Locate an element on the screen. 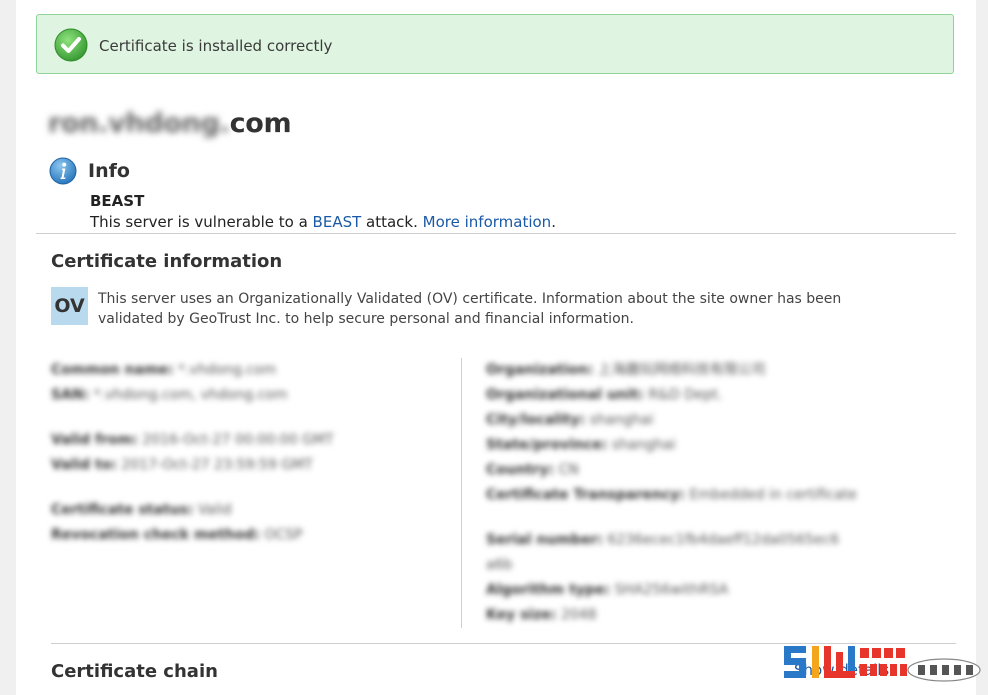  domain-title: ron.vhdong.com is located at coordinates (170, 123).